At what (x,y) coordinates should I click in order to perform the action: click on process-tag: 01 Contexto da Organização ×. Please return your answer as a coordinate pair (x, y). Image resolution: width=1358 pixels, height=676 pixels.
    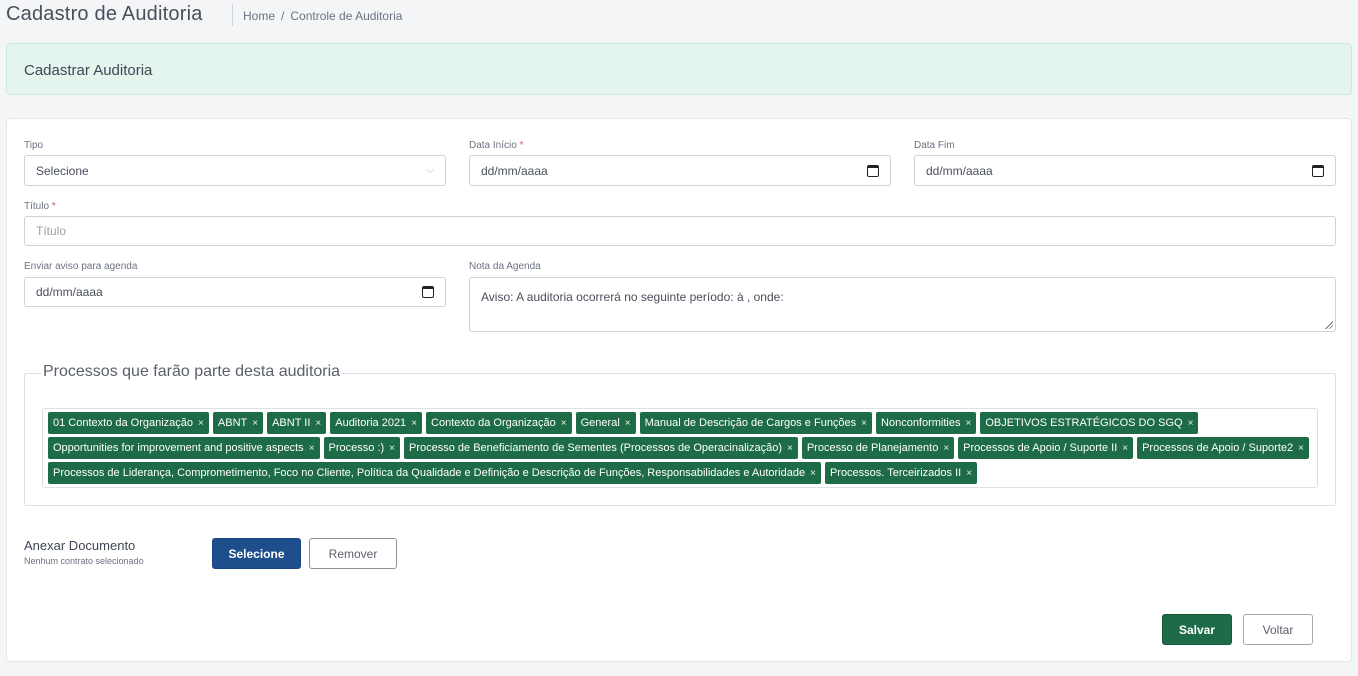
    Looking at the image, I should click on (128, 423).